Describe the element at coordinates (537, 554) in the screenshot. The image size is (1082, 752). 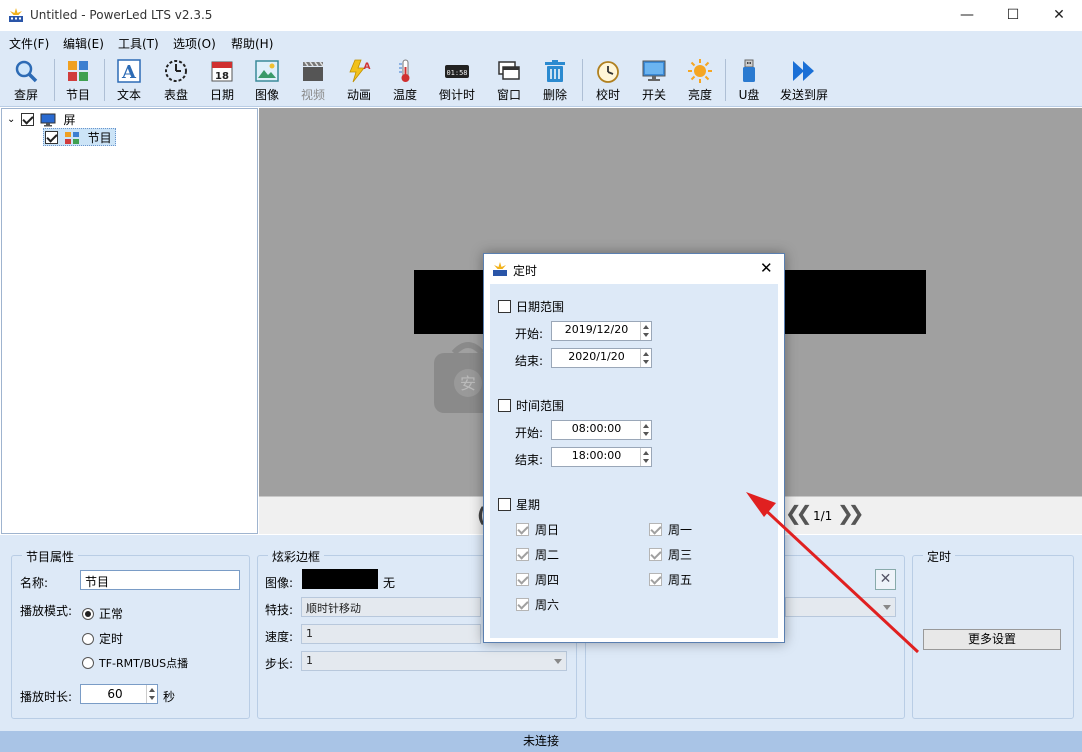
I see `day-tuesday-checkbox: 周二` at that location.